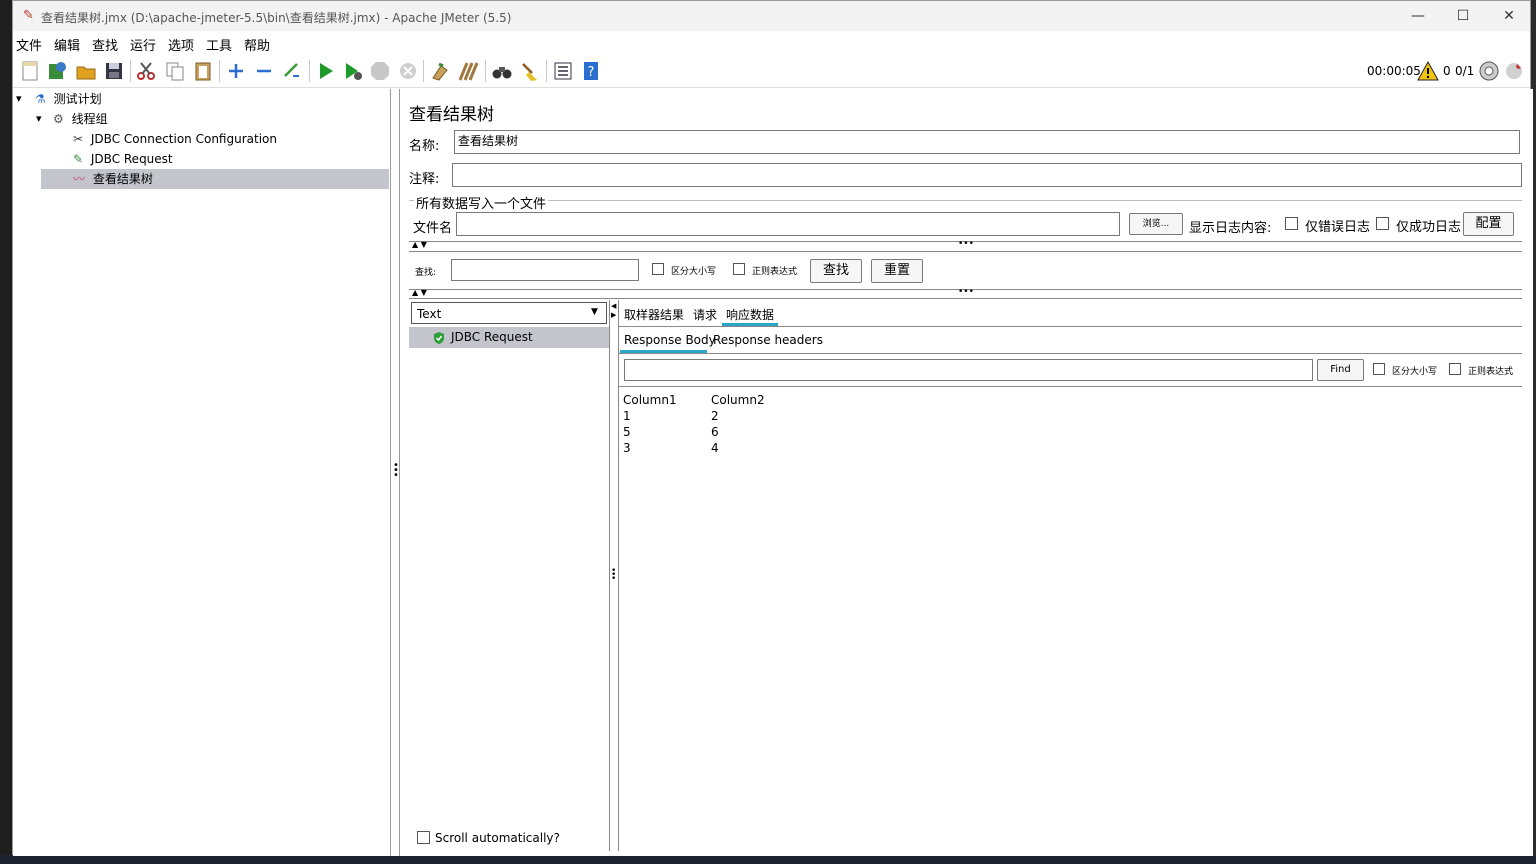  Describe the element at coordinates (750, 314) in the screenshot. I see `tab-response-data: 响应数据` at that location.